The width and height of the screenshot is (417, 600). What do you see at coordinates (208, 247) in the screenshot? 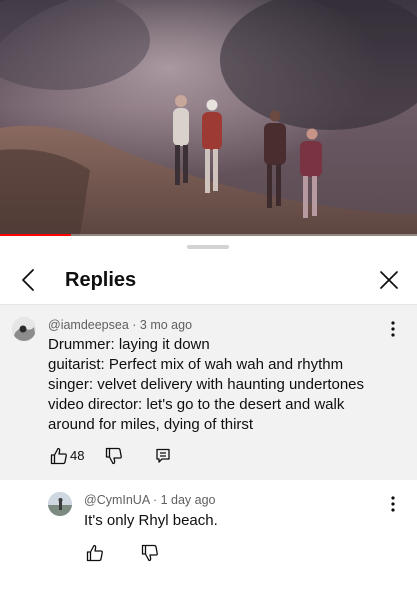
I see `drag-handle` at bounding box center [208, 247].